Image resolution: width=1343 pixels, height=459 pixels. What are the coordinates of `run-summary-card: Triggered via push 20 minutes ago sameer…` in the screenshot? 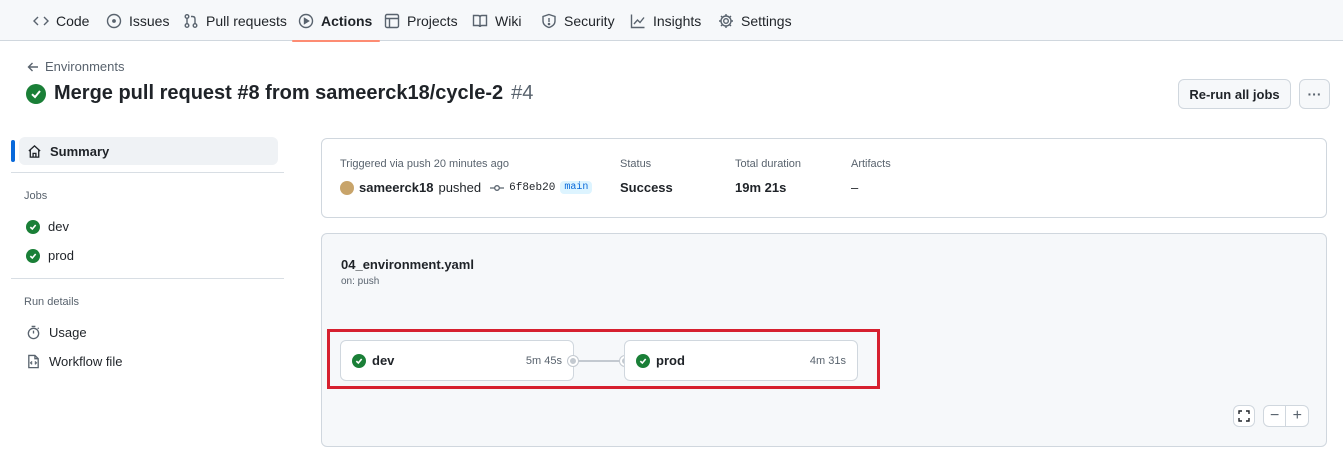 It's located at (824, 178).